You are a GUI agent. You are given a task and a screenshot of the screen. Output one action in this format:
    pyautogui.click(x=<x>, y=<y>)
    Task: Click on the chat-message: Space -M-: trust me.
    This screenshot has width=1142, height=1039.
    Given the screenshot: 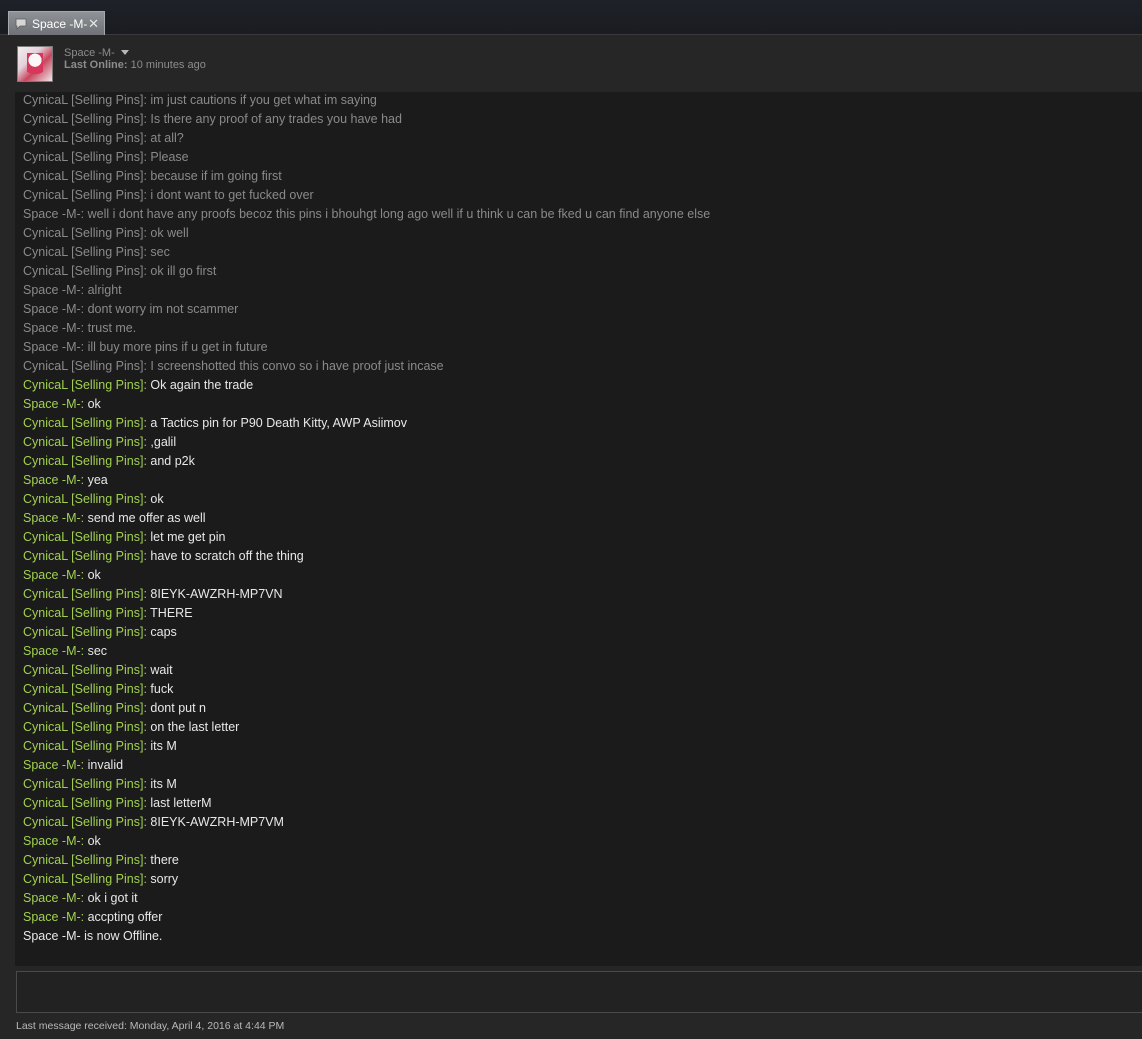 What is the action you would take?
    pyautogui.click(x=79, y=328)
    